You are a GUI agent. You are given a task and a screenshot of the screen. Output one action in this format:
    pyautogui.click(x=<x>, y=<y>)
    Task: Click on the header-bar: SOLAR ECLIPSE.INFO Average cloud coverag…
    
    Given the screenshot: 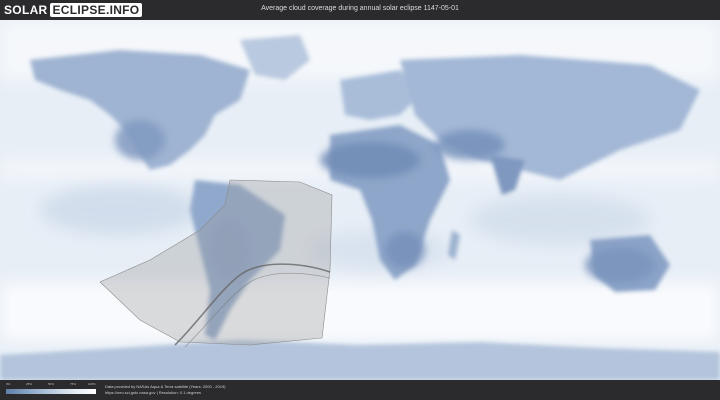 What is the action you would take?
    pyautogui.click(x=360, y=10)
    